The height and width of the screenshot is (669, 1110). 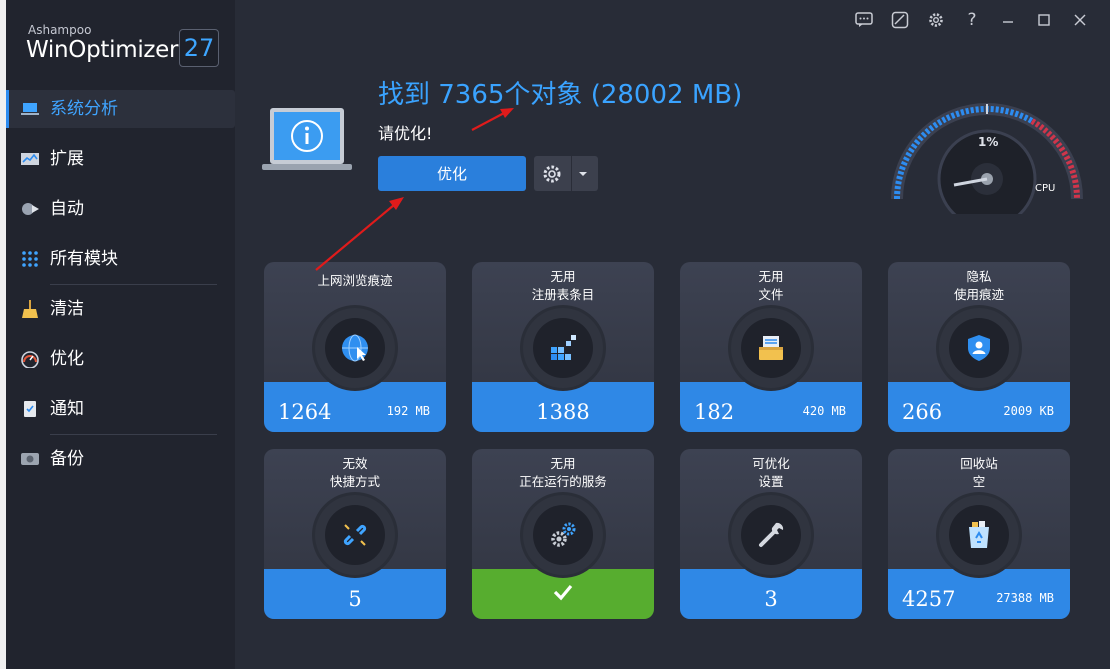 I want to click on scan-result-hint: 请优化!, so click(x=405, y=133).